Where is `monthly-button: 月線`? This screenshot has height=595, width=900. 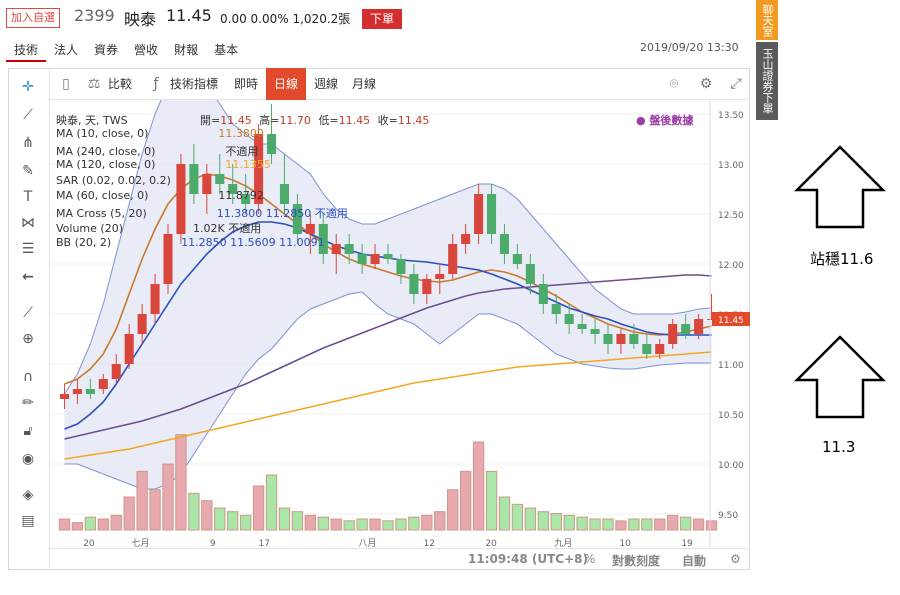
monthly-button: 月線 is located at coordinates (364, 84).